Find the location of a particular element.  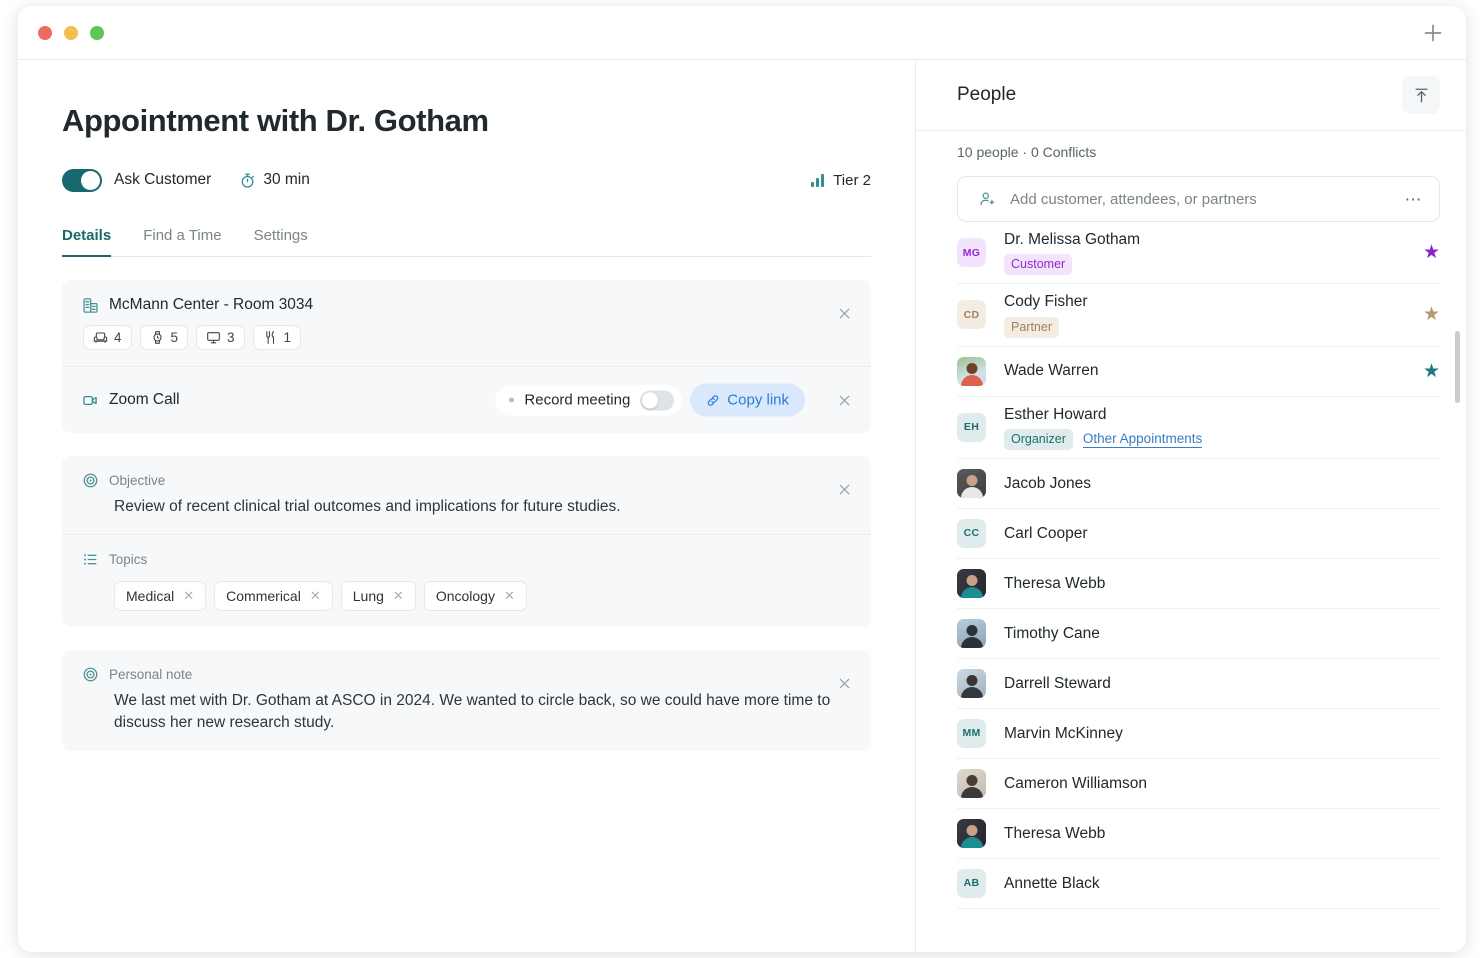

amenity-catering: 1 is located at coordinates (277, 338).